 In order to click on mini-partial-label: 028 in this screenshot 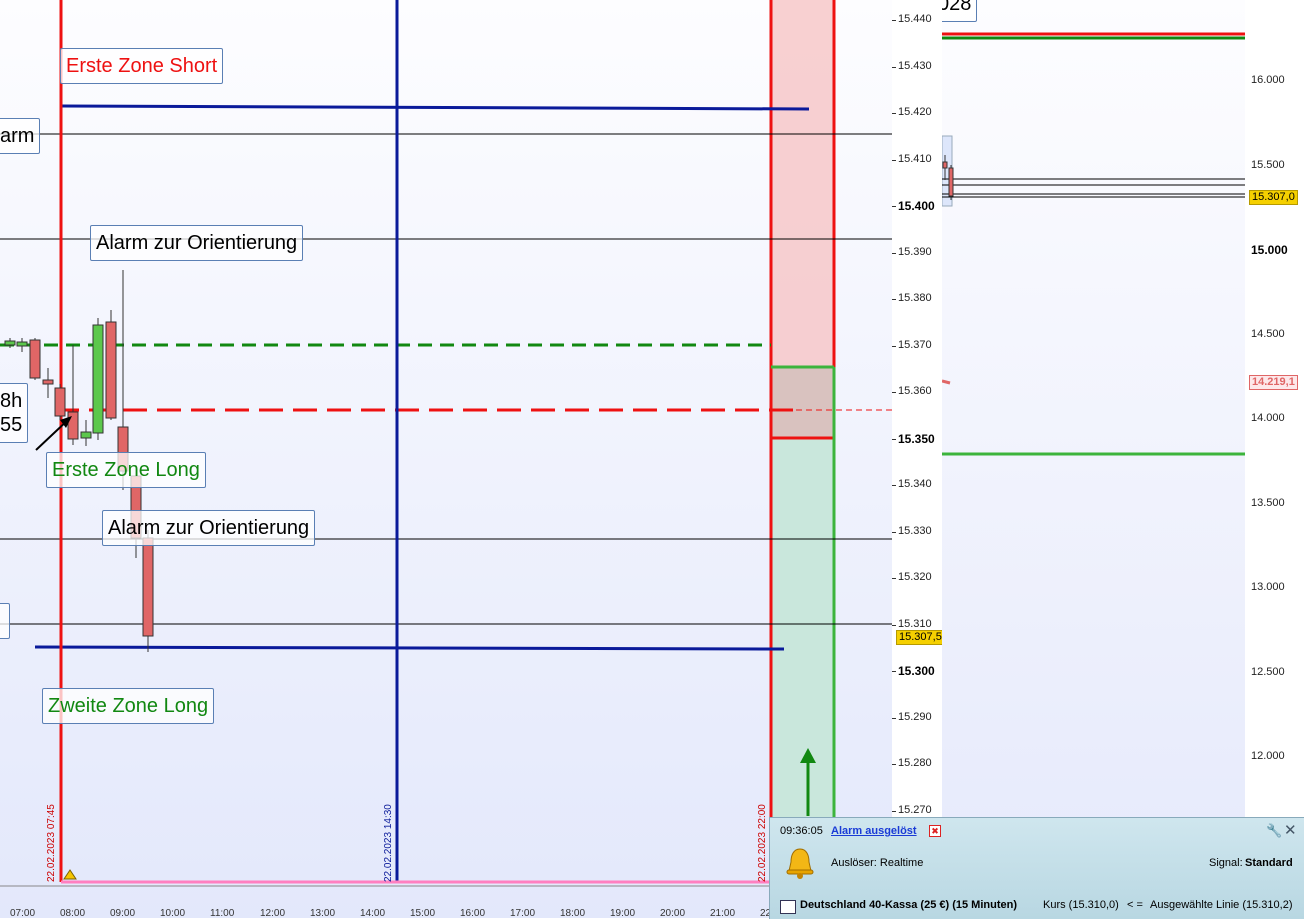, I will do `click(960, 11)`.